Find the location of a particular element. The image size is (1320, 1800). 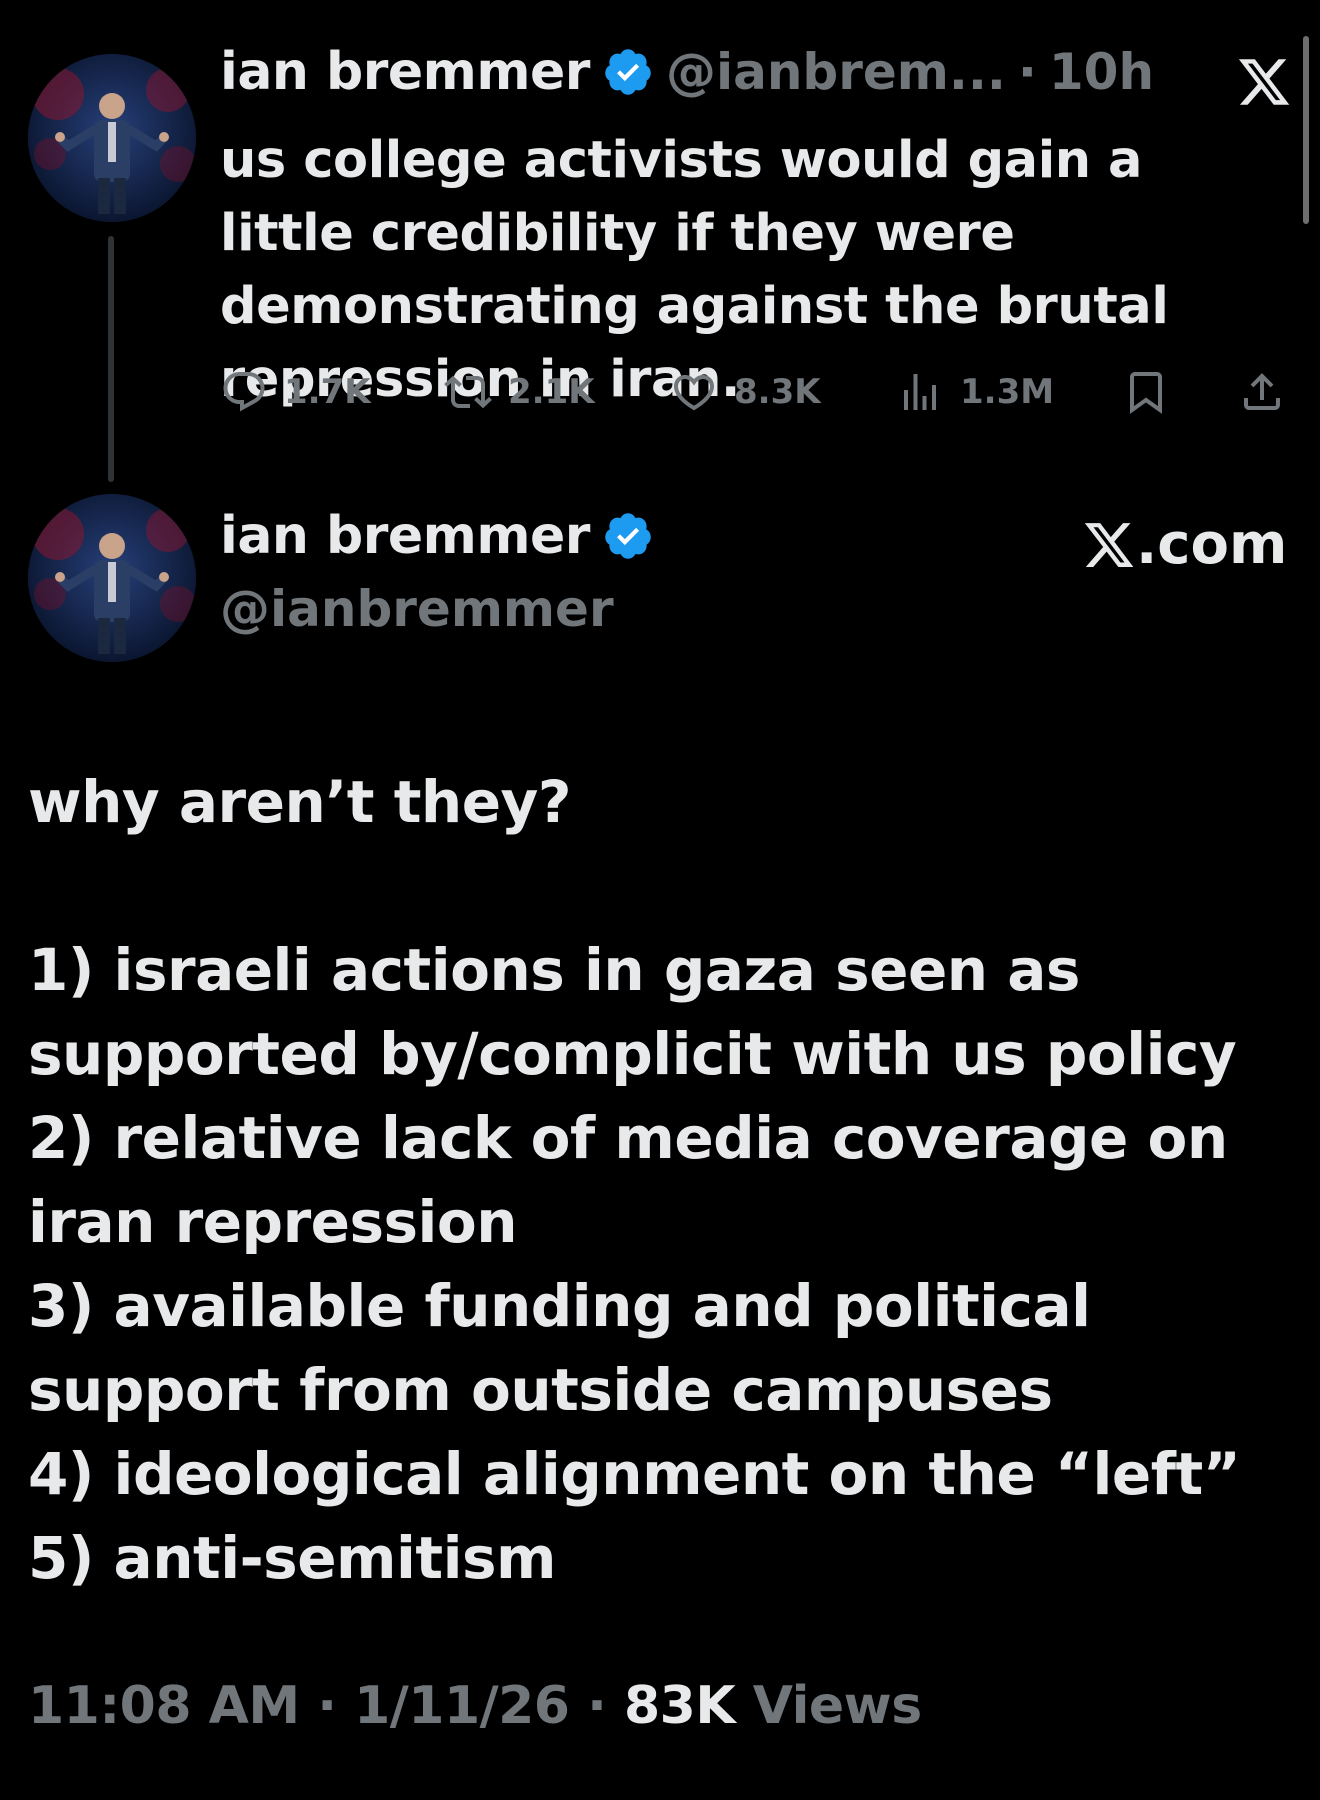

tweet-time: 11:08 AM is located at coordinates (164, 1706).